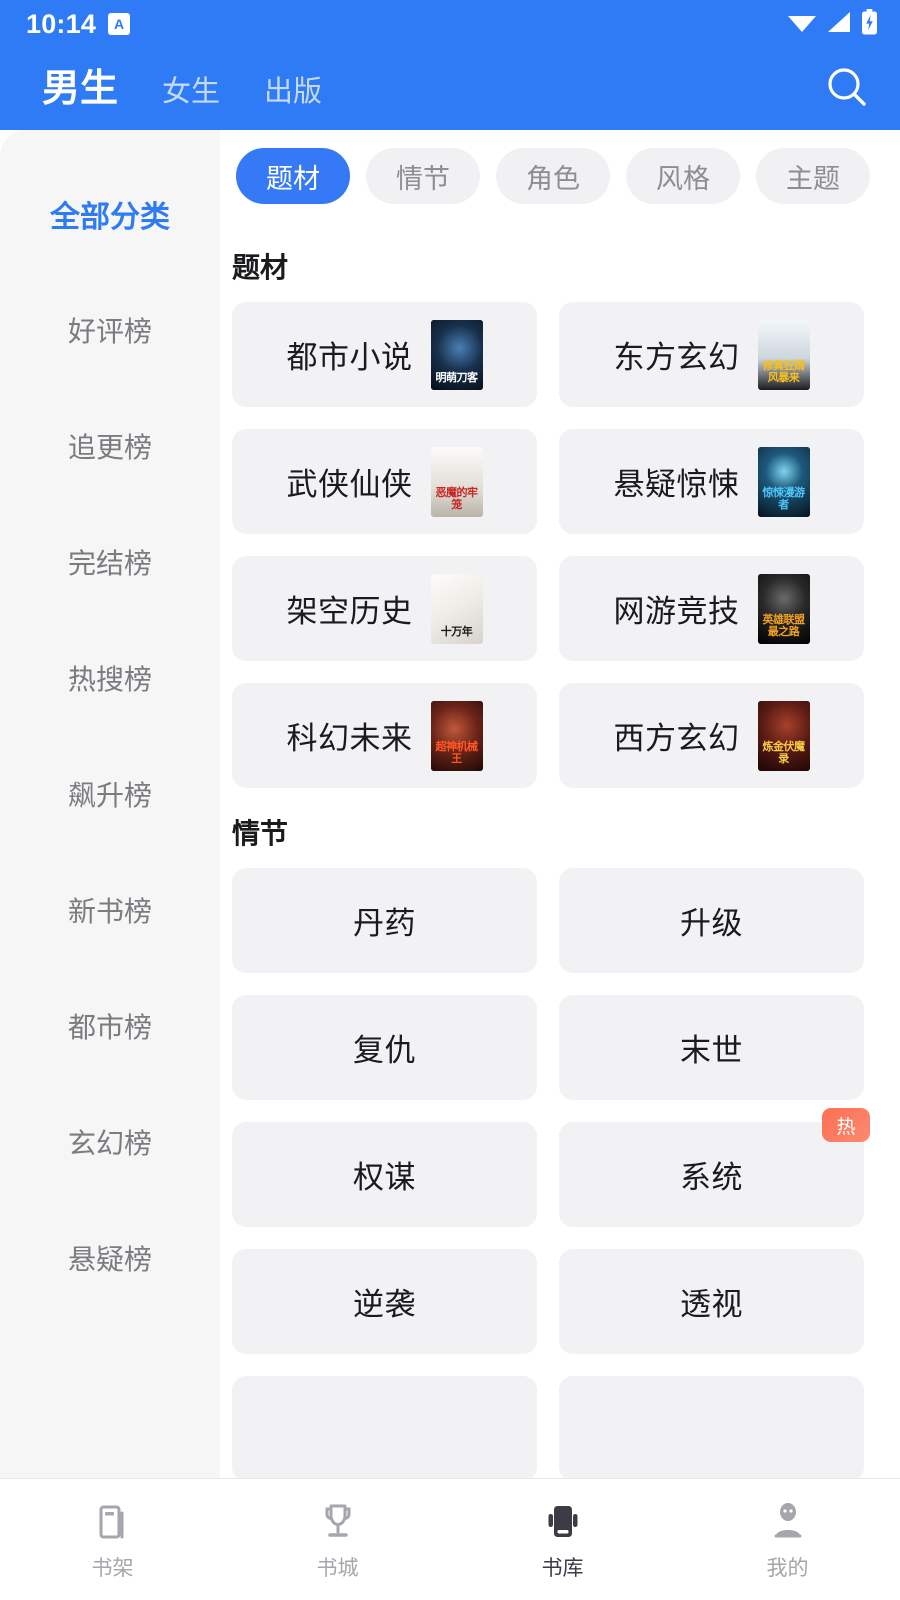 The image size is (900, 1600). I want to click on bookshelf-icon, so click(113, 1521).